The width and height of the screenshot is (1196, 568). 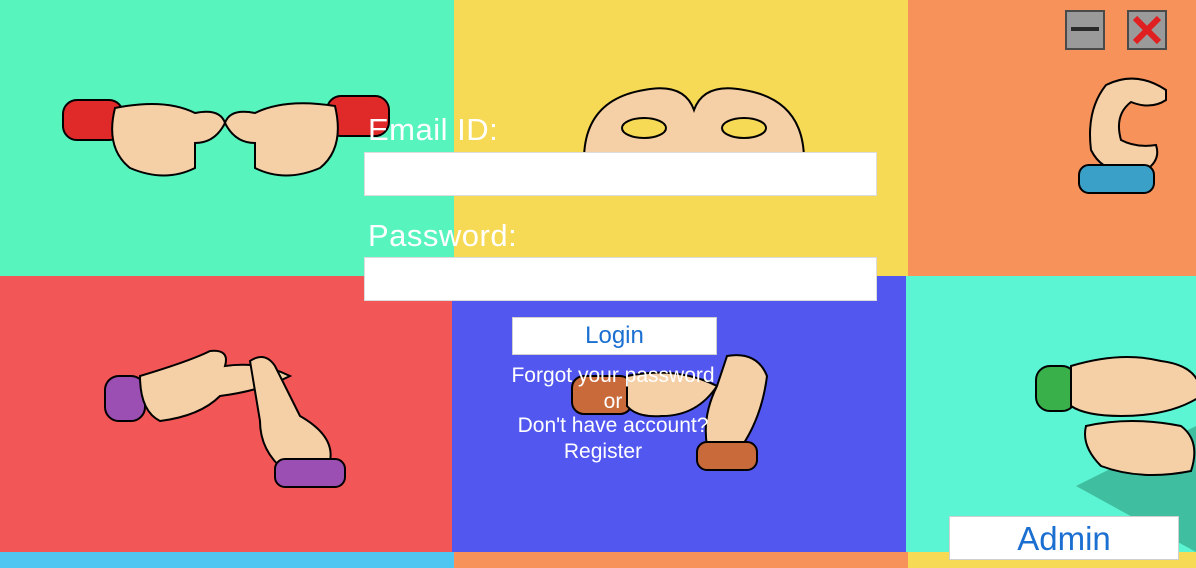 What do you see at coordinates (1122, 135) in the screenshot?
I see `letter-c-hand-icon` at bounding box center [1122, 135].